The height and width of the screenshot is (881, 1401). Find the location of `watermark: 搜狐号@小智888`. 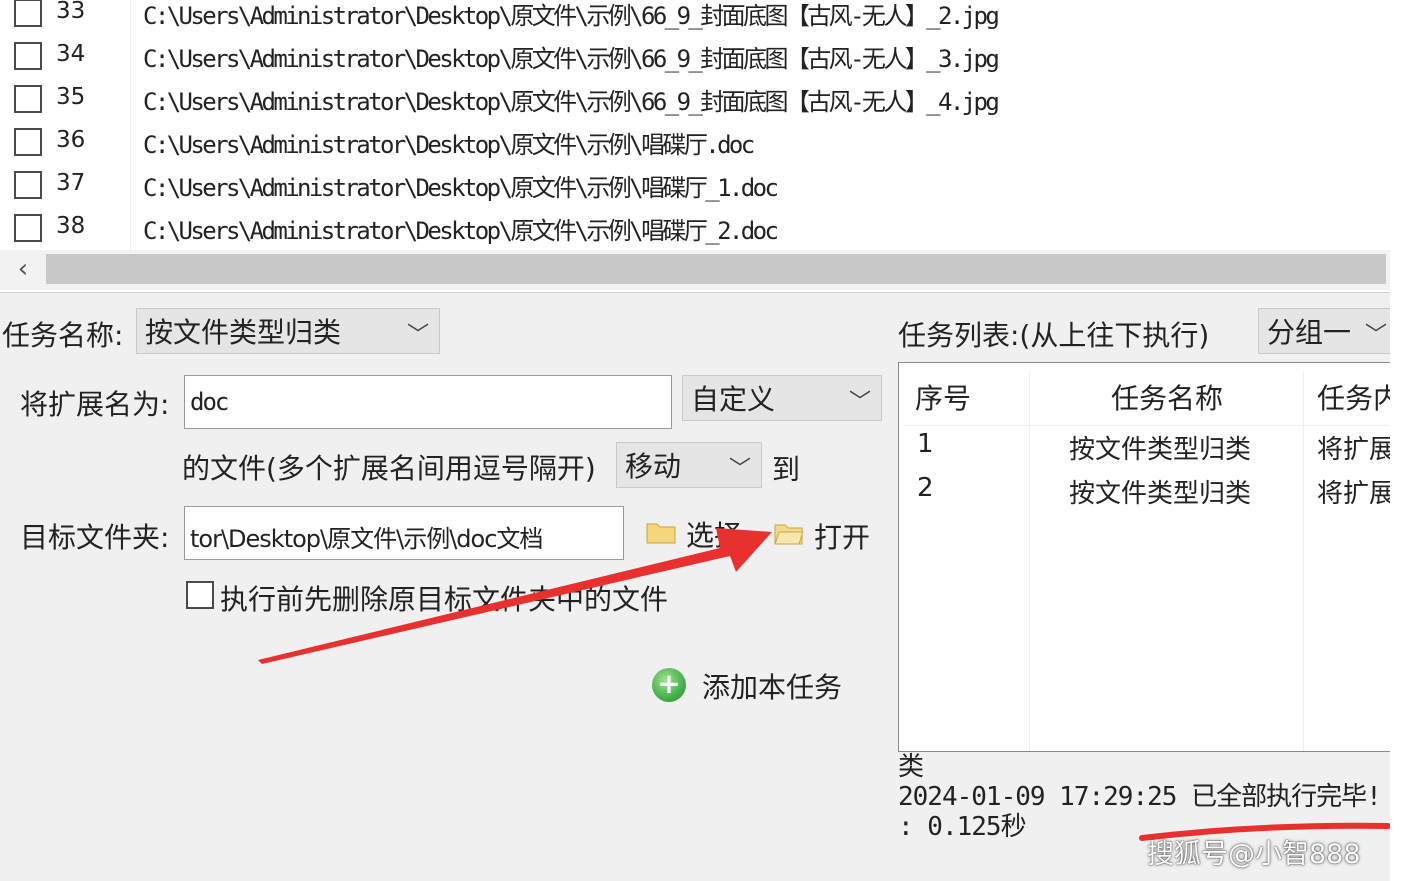

watermark: 搜狐号@小智888 is located at coordinates (1254, 854).